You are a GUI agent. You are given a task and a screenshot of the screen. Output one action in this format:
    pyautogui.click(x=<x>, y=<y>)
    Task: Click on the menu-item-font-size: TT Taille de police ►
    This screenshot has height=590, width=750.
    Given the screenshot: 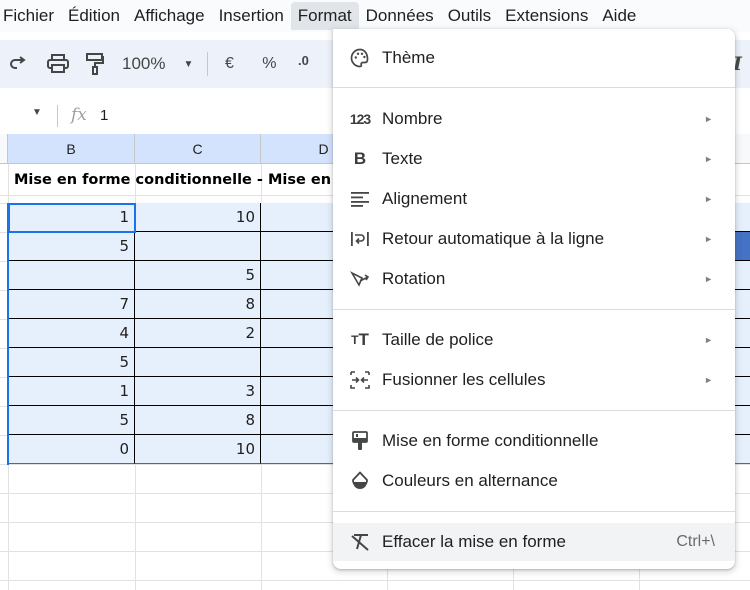 What is the action you would take?
    pyautogui.click(x=534, y=340)
    